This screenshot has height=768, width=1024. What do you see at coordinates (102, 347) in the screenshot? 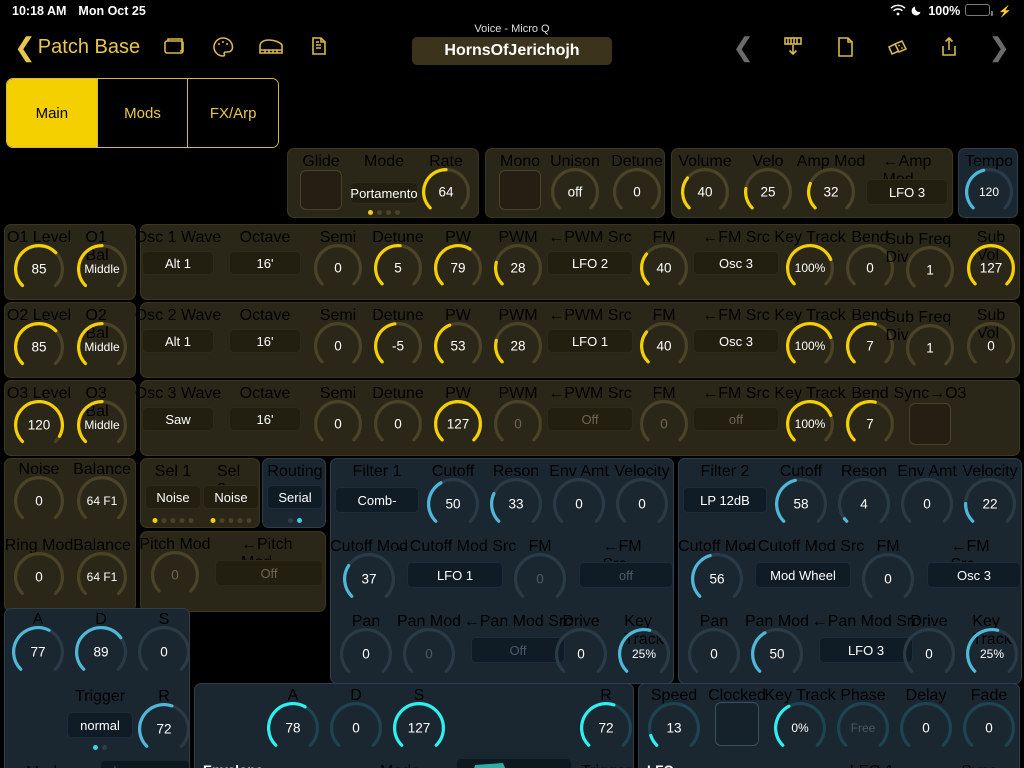
I see `osc2-bal-knob: Middle` at bounding box center [102, 347].